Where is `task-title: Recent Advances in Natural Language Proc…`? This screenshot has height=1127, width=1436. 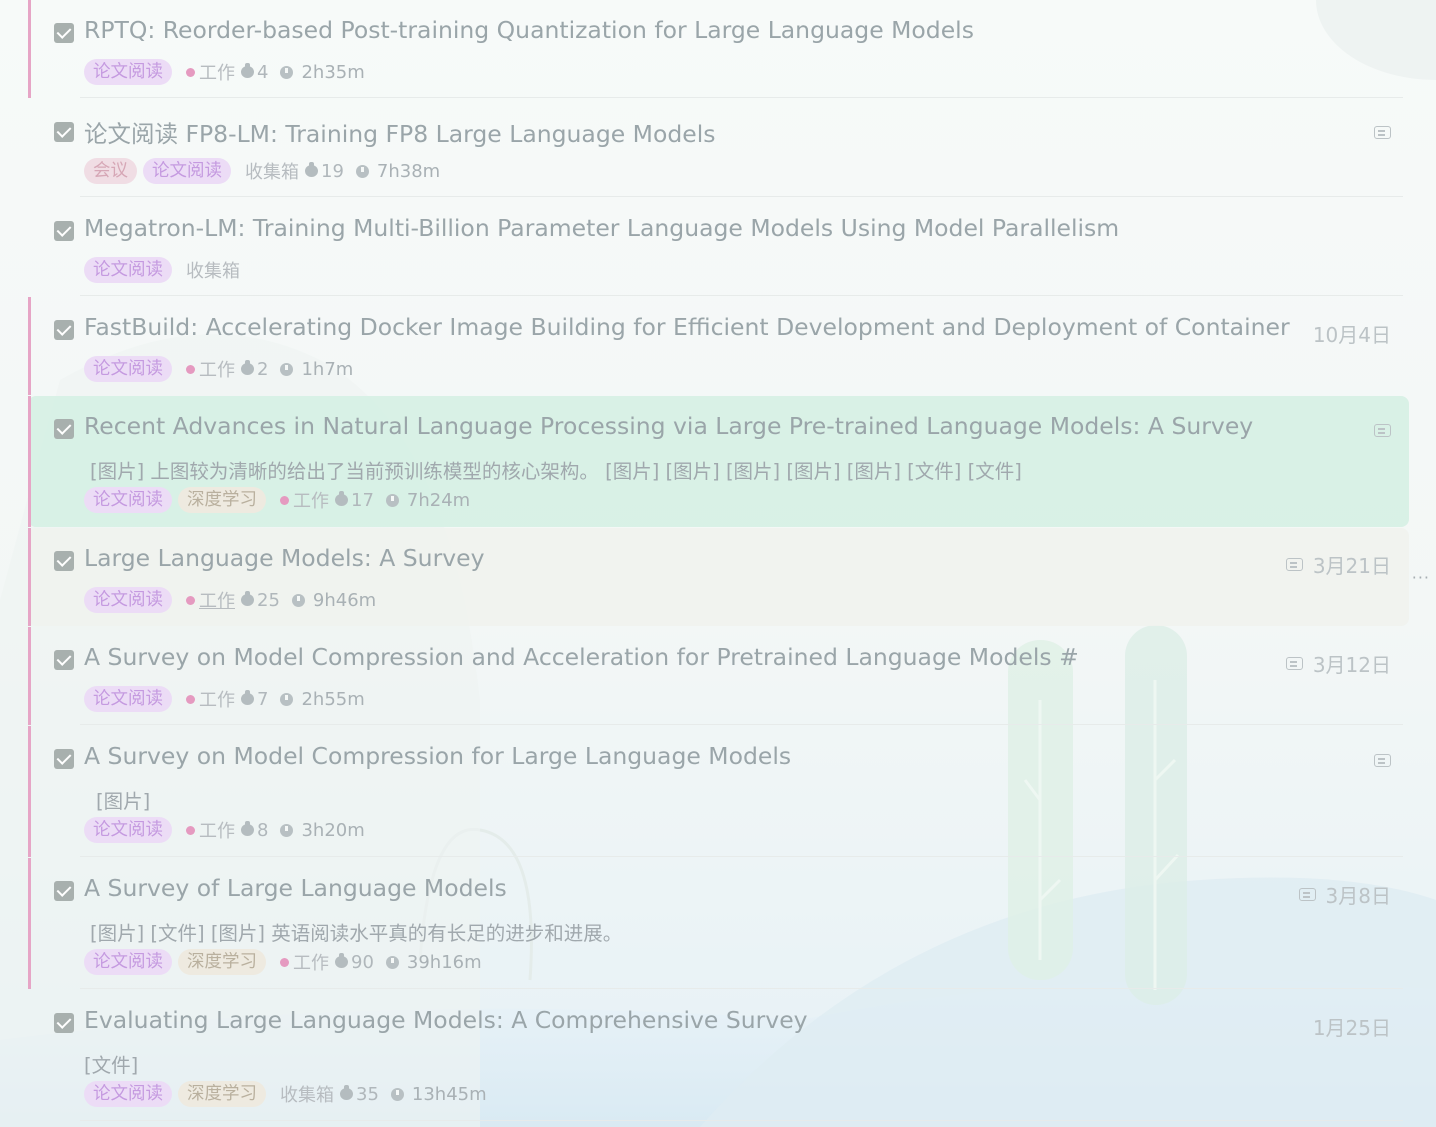
task-title: Recent Advances in Natural Language Proc… is located at coordinates (668, 426).